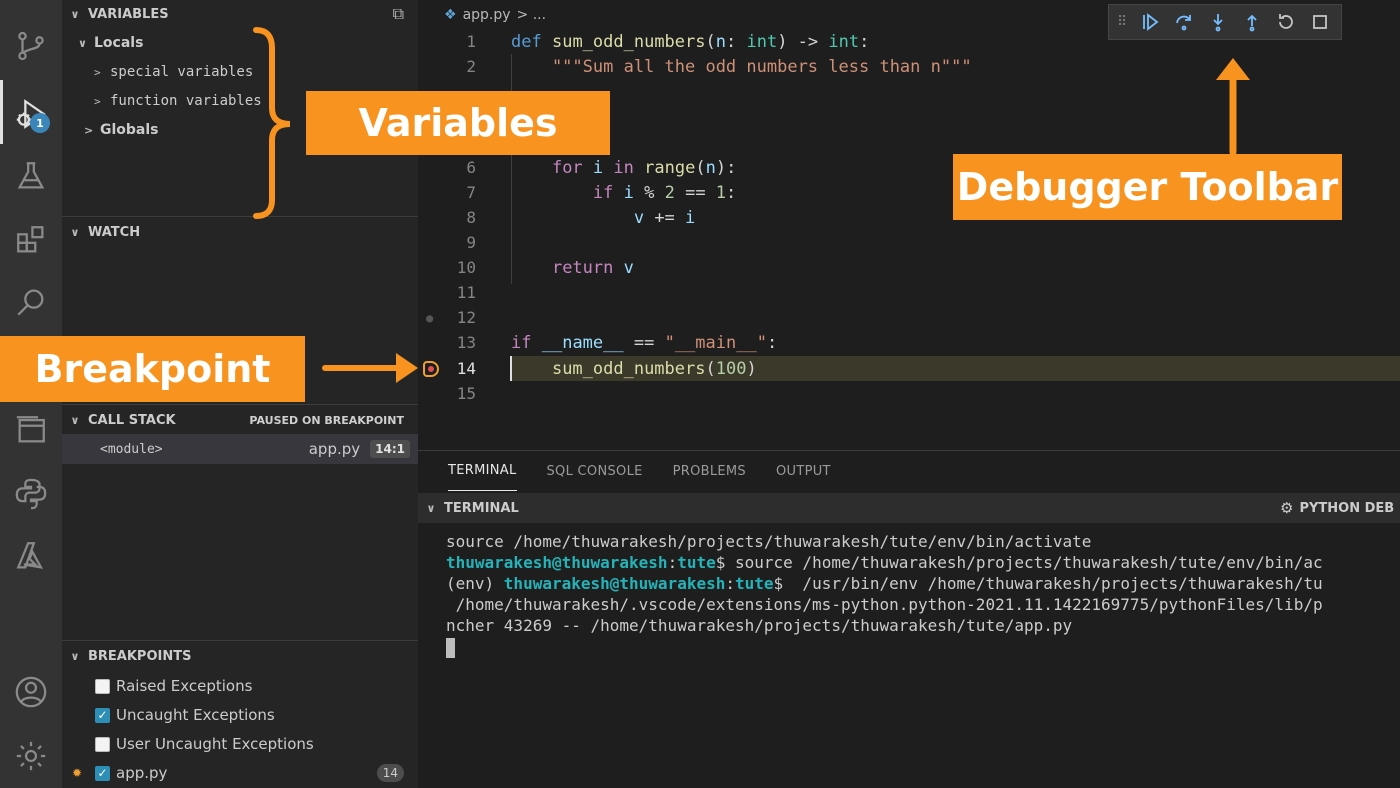 Image resolution: width=1400 pixels, height=788 pixels. I want to click on variables-callout: Variables, so click(458, 123).